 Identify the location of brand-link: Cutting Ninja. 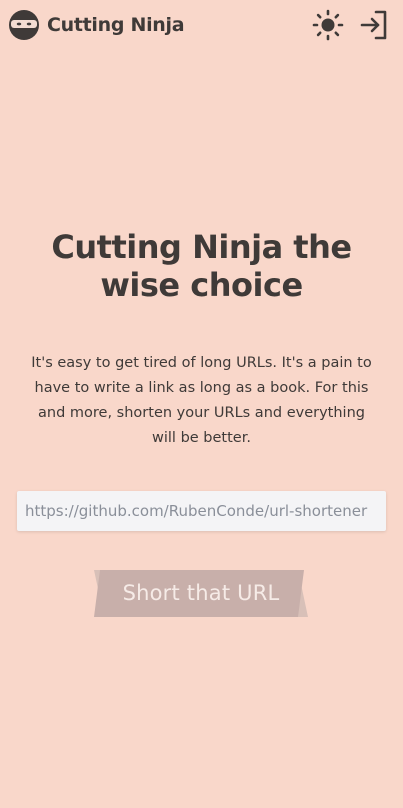
(96, 25).